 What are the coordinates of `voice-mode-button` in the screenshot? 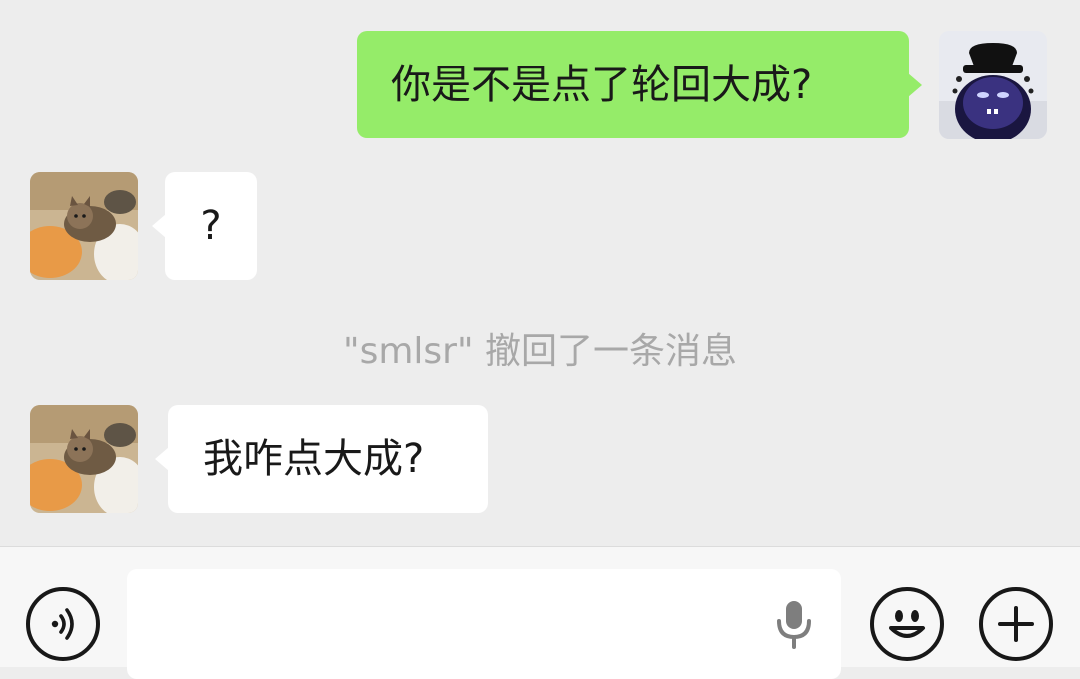 It's located at (63, 624).